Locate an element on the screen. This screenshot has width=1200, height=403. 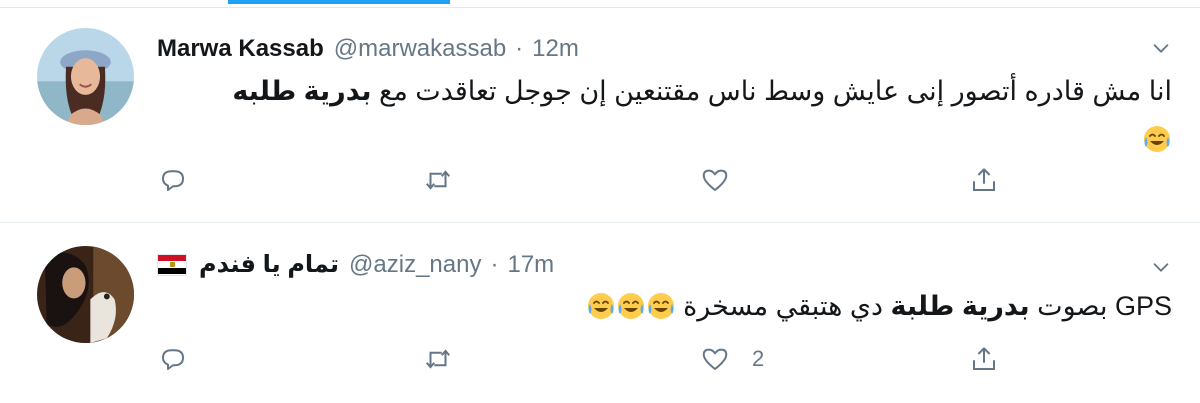
tweet-header: تمام يا فندم @aziz_nany · 17m is located at coordinates (355, 264).